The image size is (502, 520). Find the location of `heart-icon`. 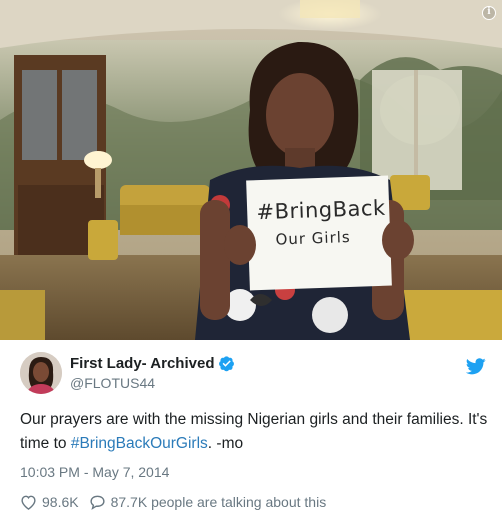

heart-icon is located at coordinates (28, 502).